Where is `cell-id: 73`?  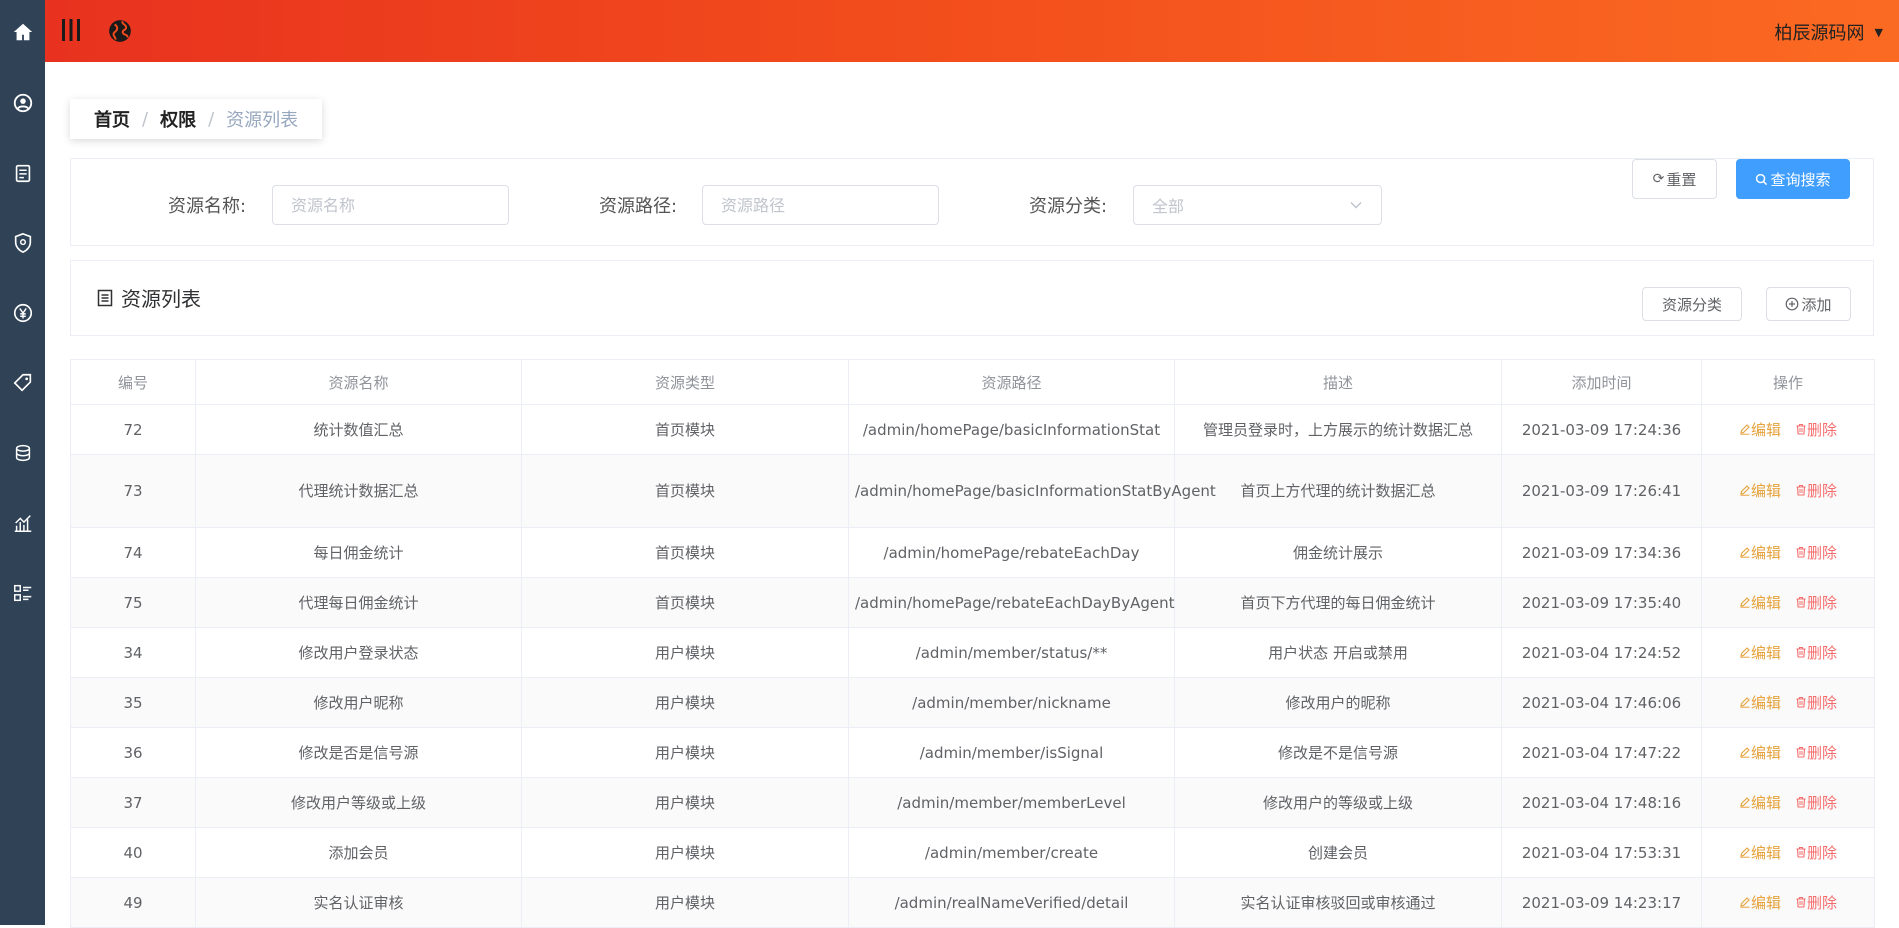
cell-id: 73 is located at coordinates (133, 491).